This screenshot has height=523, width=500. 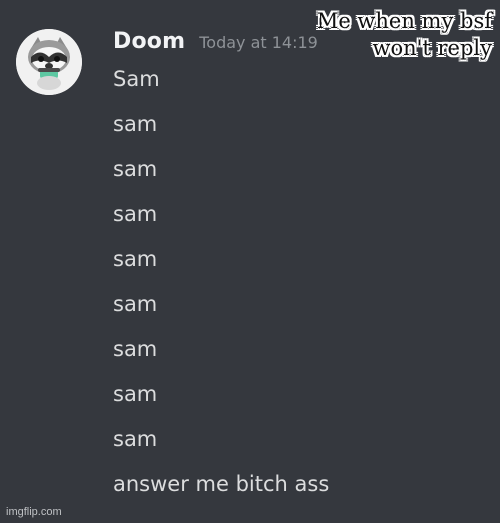 What do you see at coordinates (136, 79) in the screenshot?
I see `message-text: Sam` at bounding box center [136, 79].